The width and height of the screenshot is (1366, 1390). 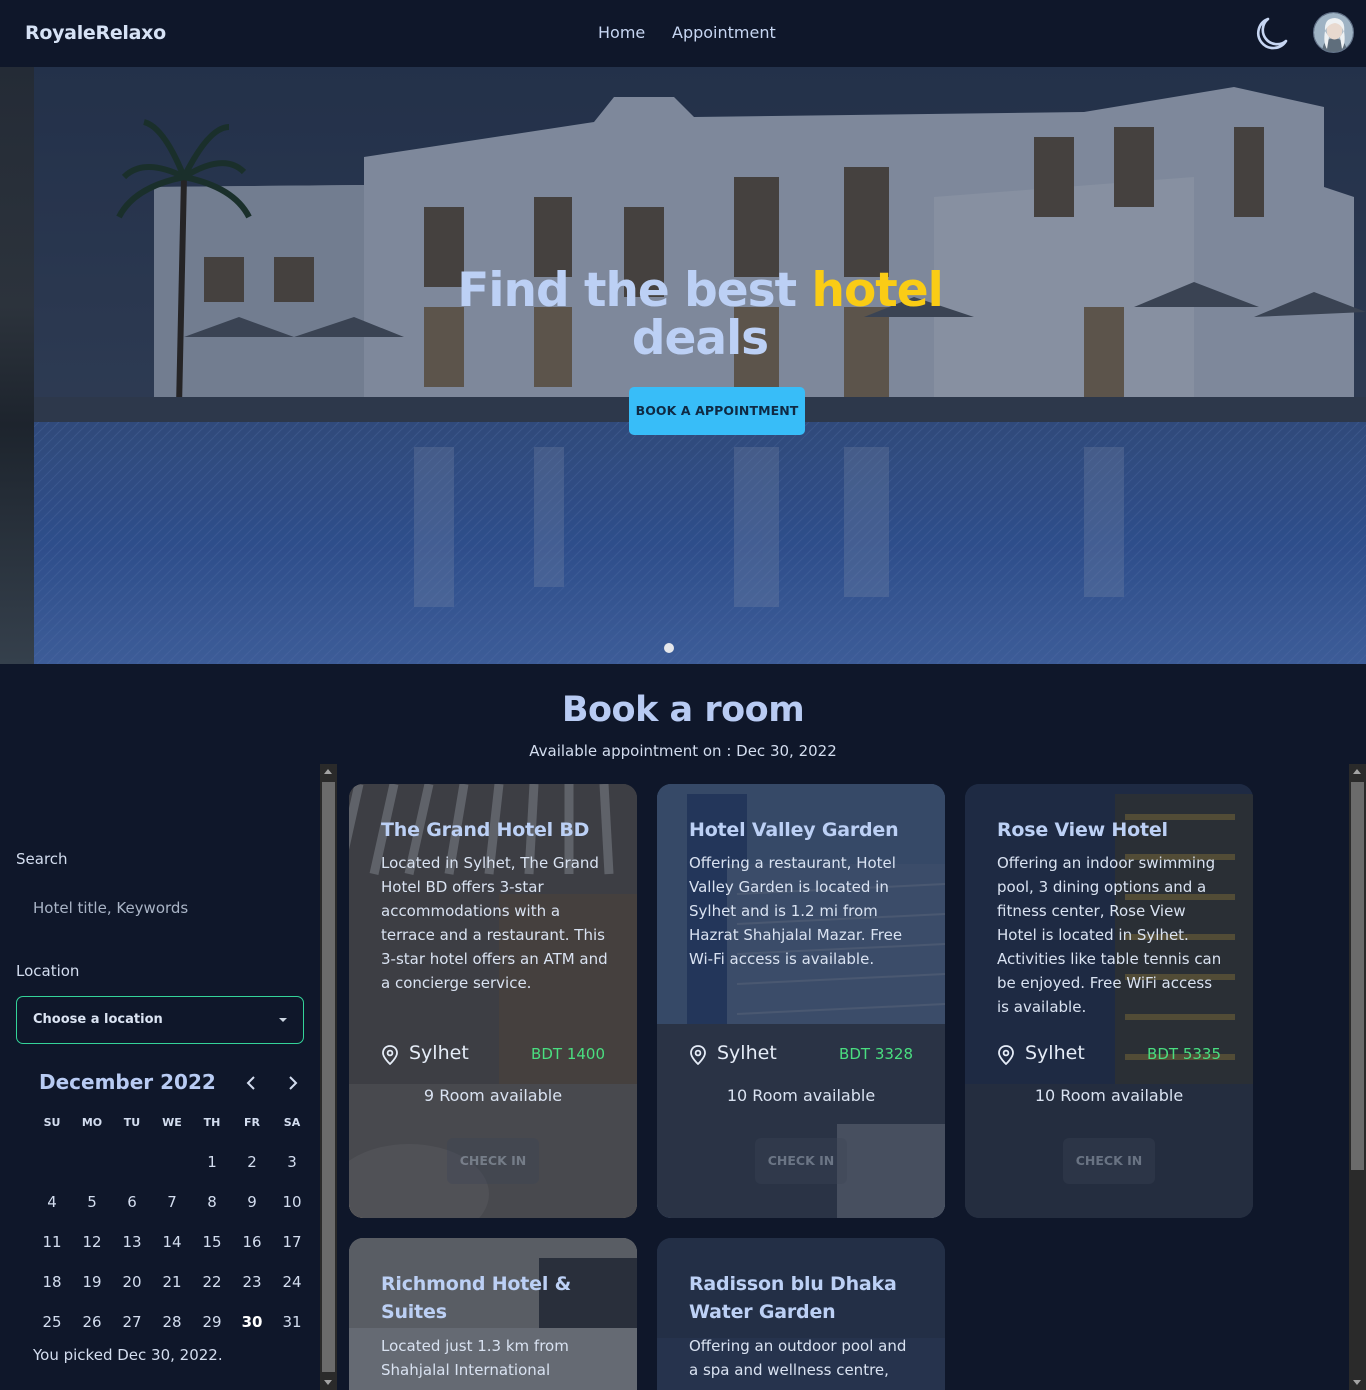 I want to click on calendar-day-selected: 30, so click(x=252, y=1322).